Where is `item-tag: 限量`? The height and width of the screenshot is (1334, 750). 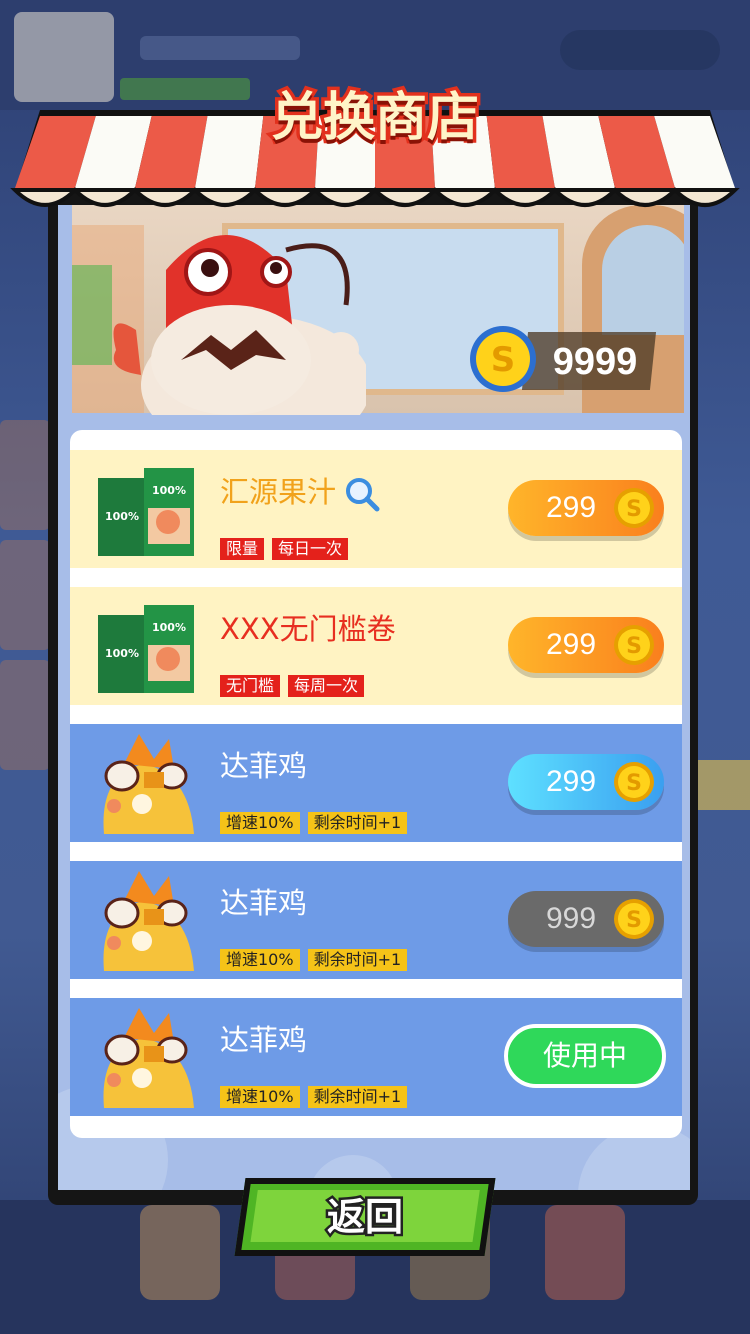
item-tag: 限量 is located at coordinates (242, 549).